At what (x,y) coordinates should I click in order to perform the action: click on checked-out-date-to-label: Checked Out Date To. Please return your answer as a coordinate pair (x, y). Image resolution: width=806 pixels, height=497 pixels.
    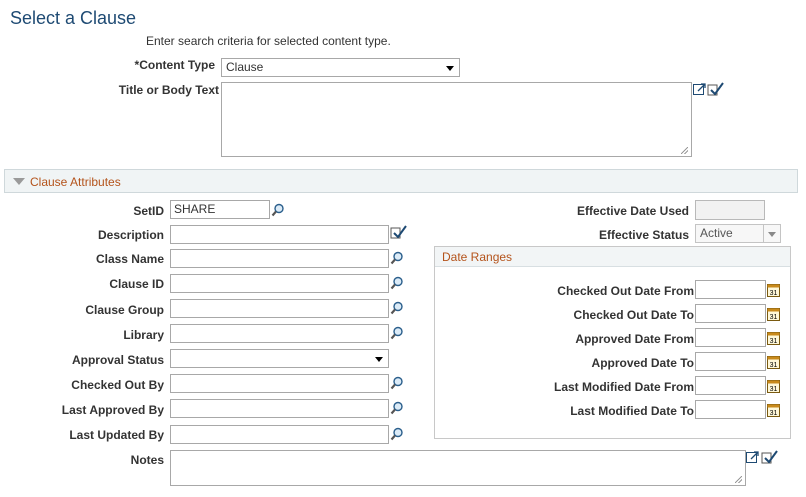
    Looking at the image, I should click on (633, 315).